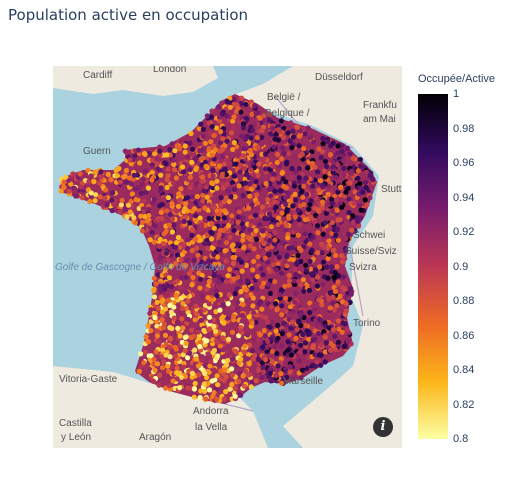 The height and width of the screenshot is (478, 512). What do you see at coordinates (383, 427) in the screenshot?
I see `info-icon: i` at bounding box center [383, 427].